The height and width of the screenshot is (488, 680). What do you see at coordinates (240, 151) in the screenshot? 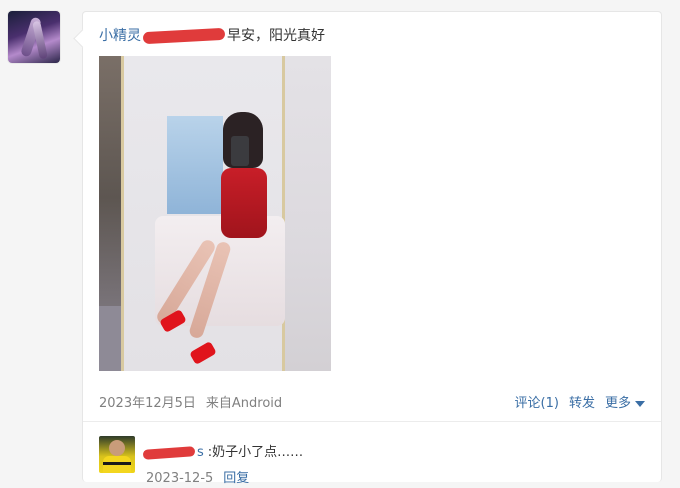
I see `photo-phone` at bounding box center [240, 151].